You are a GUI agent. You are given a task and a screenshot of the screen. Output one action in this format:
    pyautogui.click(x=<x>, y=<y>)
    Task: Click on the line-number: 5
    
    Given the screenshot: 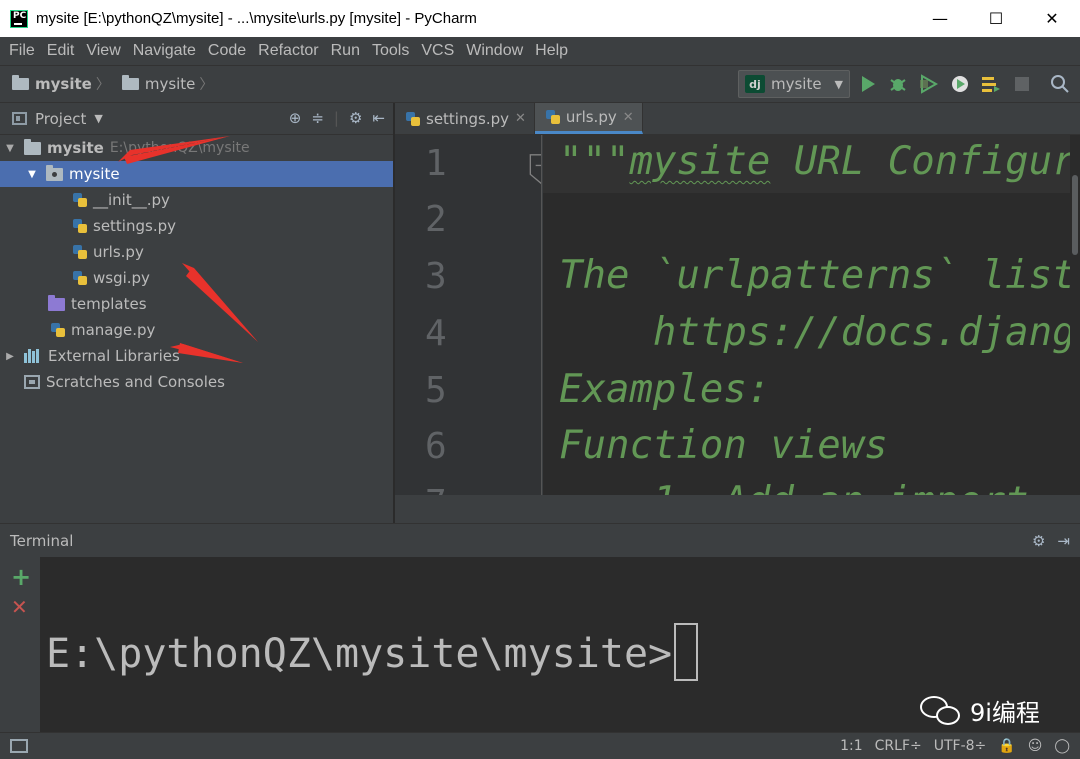 What is the action you would take?
    pyautogui.click(x=436, y=390)
    